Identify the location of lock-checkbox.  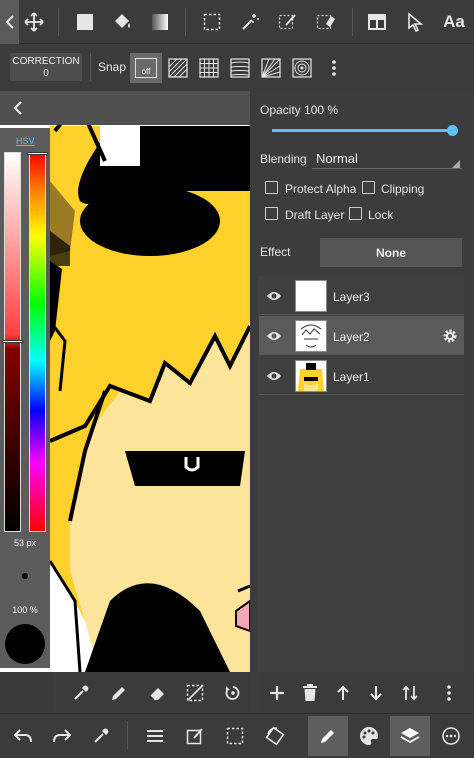
(355, 213).